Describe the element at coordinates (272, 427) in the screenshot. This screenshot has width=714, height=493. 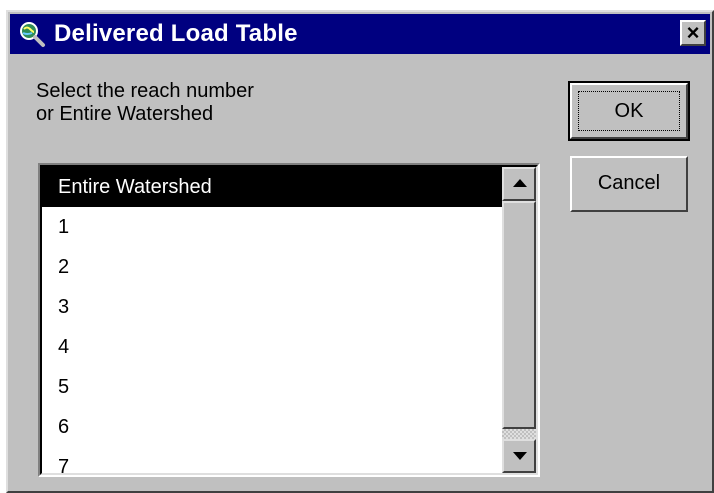
I see `list-item: 6` at that location.